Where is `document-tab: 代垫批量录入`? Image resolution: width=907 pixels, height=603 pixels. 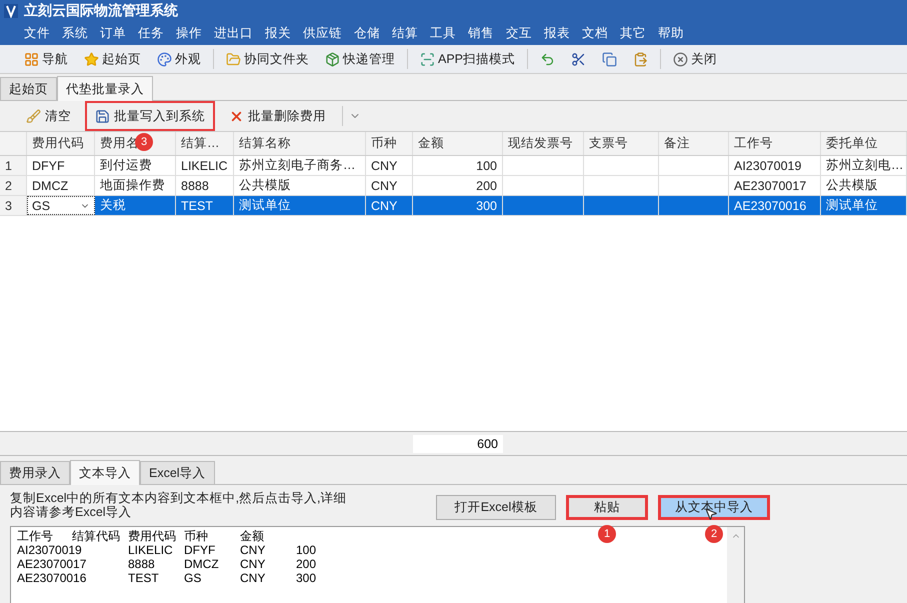
document-tab: 代垫批量录入 is located at coordinates (105, 88).